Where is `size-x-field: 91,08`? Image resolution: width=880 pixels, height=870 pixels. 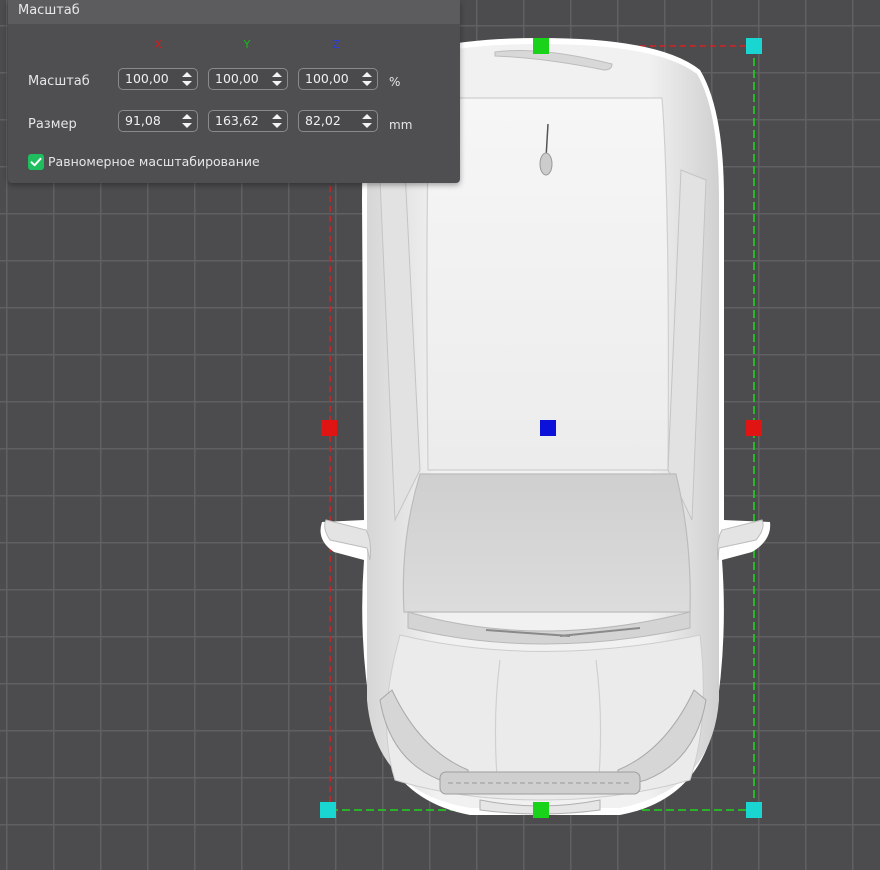 size-x-field: 91,08 is located at coordinates (158, 121).